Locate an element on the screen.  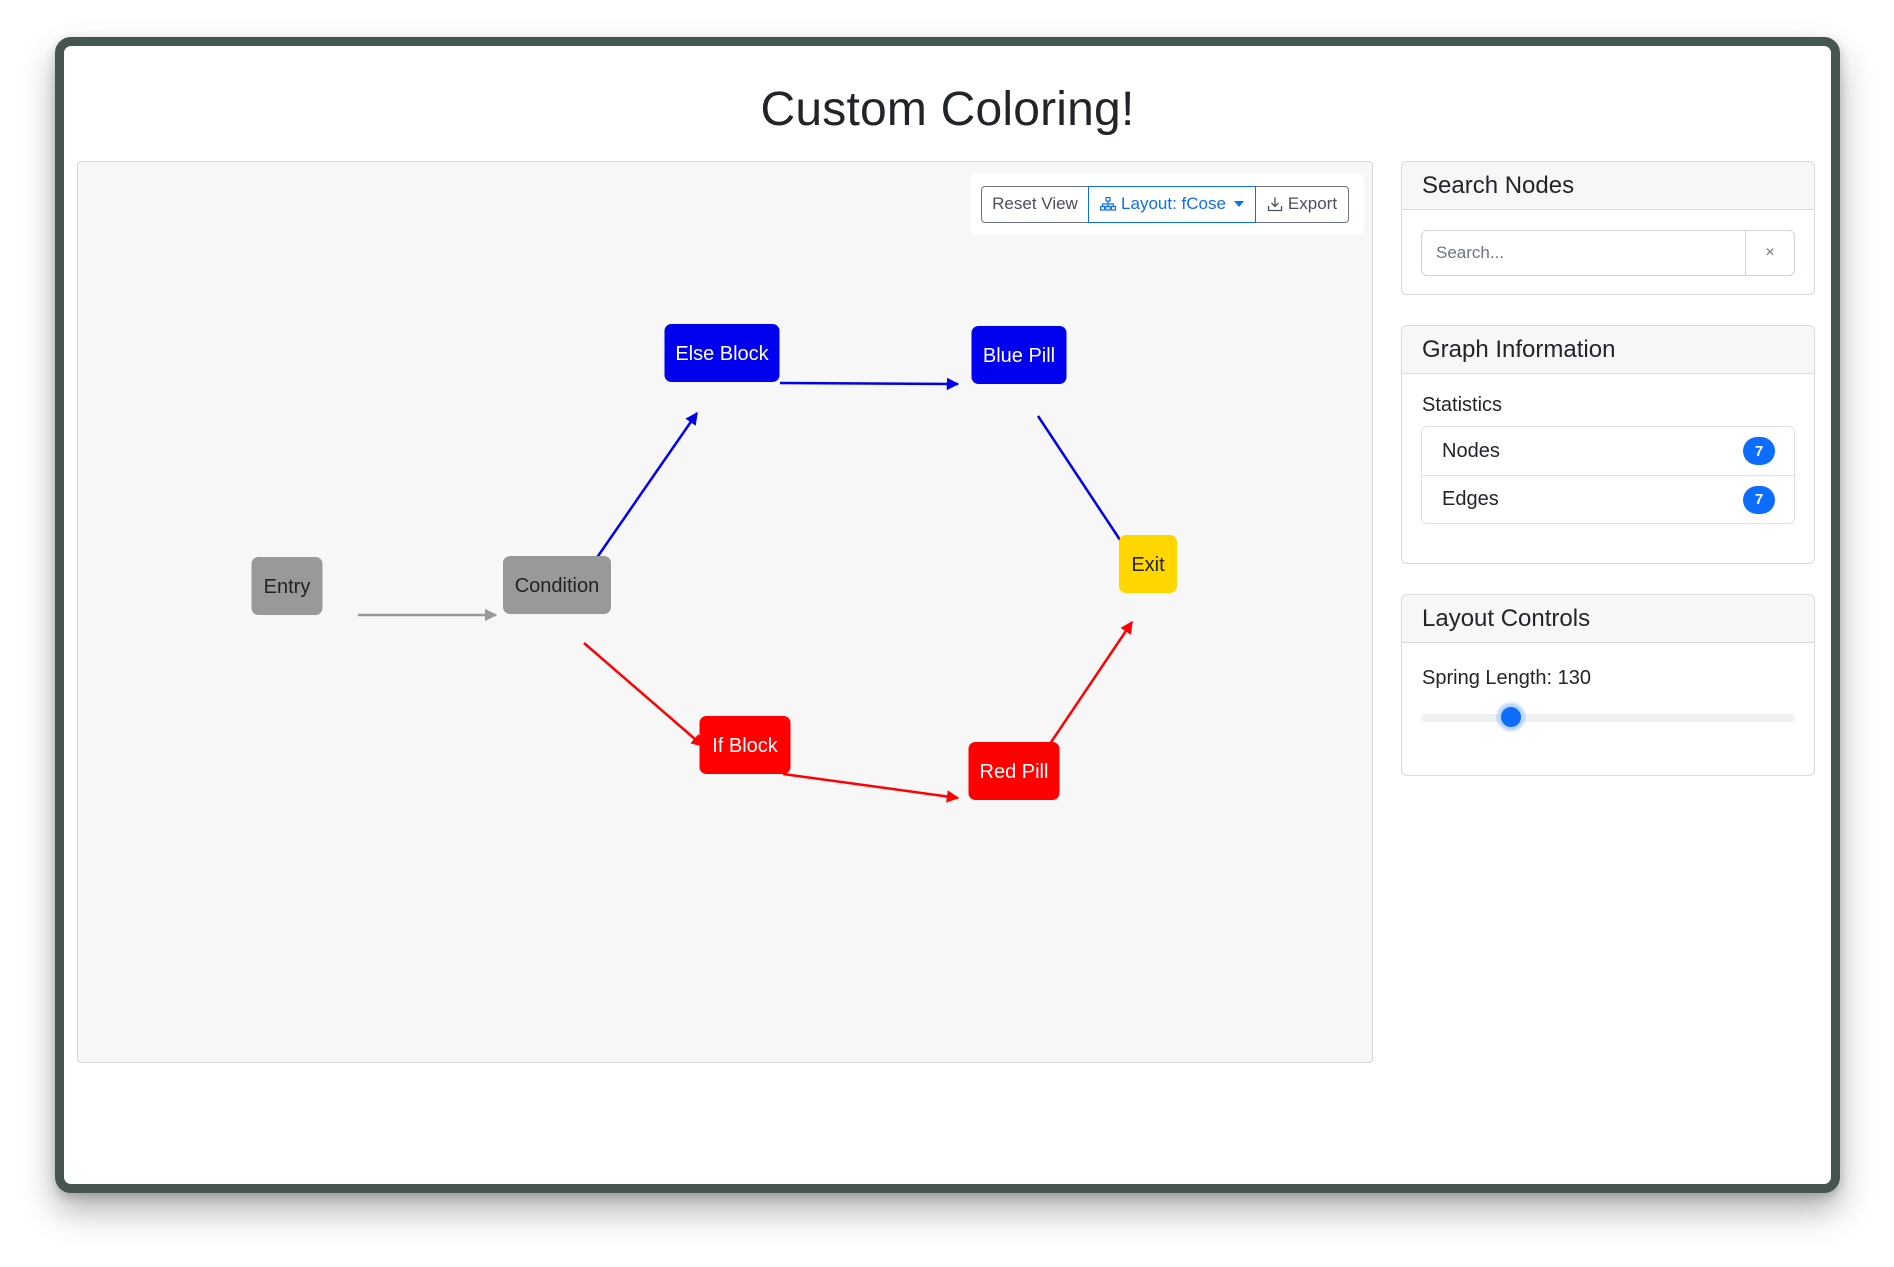
search-input is located at coordinates (1583, 253).